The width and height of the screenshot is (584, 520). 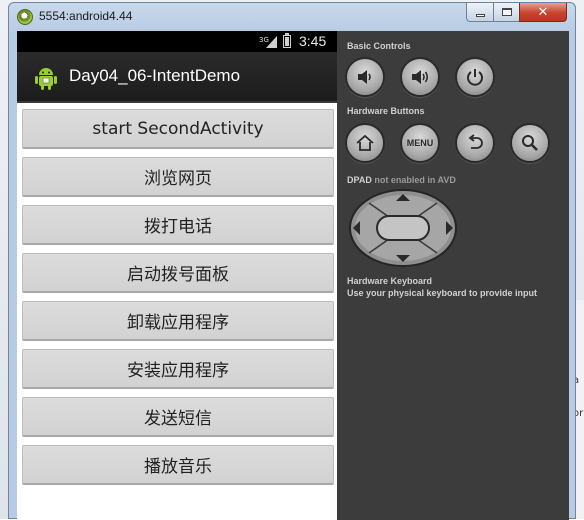 What do you see at coordinates (379, 46) in the screenshot?
I see `basic-controls-title: Basic Controls` at bounding box center [379, 46].